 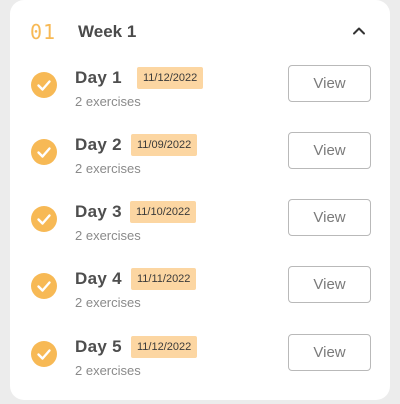 What do you see at coordinates (98, 77) in the screenshot?
I see `day-label: Day 1` at bounding box center [98, 77].